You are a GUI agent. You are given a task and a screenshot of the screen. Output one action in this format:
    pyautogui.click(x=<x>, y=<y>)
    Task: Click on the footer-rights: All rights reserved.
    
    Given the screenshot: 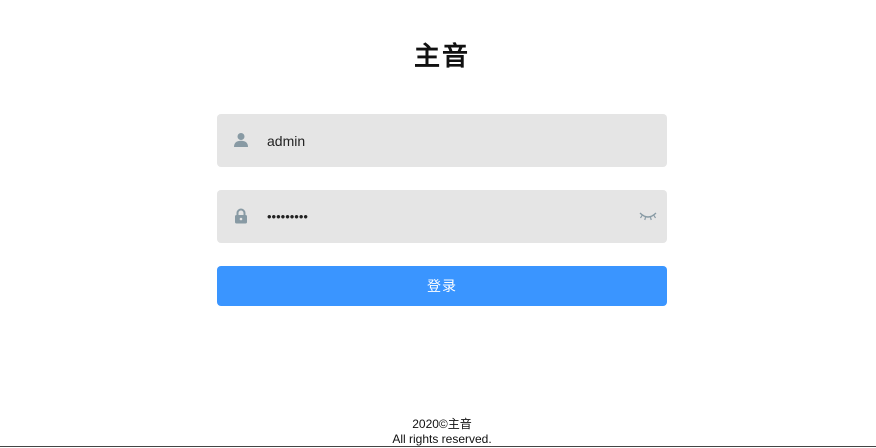 What is the action you would take?
    pyautogui.click(x=442, y=439)
    